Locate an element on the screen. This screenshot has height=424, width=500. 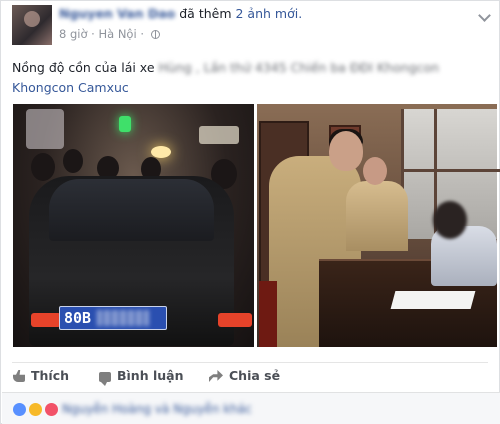
comment-label: Bình luận is located at coordinates (150, 375).